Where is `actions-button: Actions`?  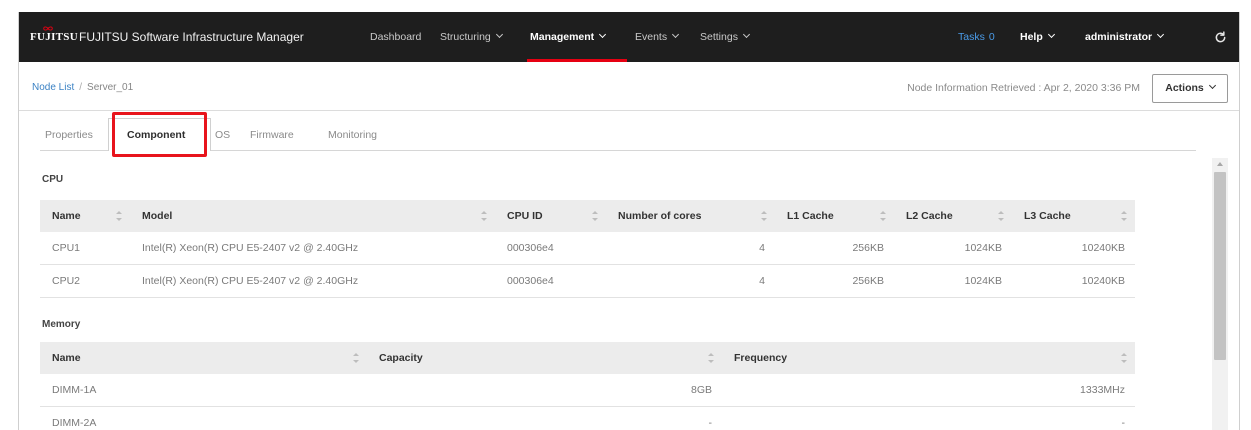 actions-button: Actions is located at coordinates (1190, 88).